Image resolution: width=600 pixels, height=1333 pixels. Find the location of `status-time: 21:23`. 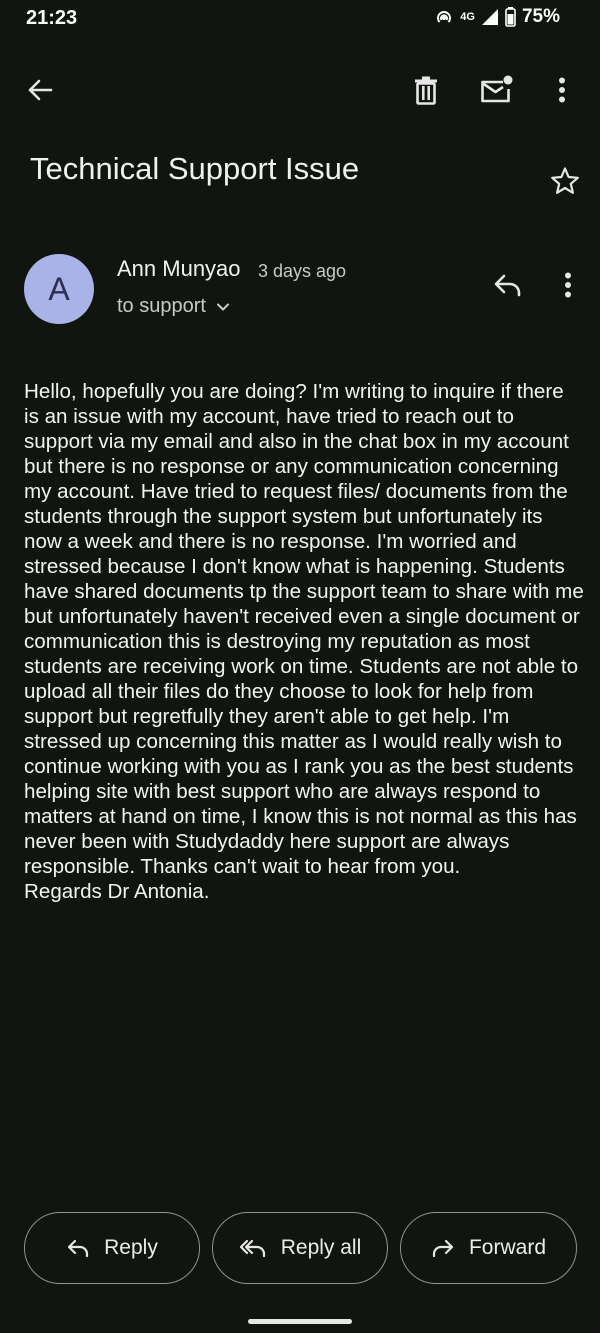

status-time: 21:23 is located at coordinates (52, 18).